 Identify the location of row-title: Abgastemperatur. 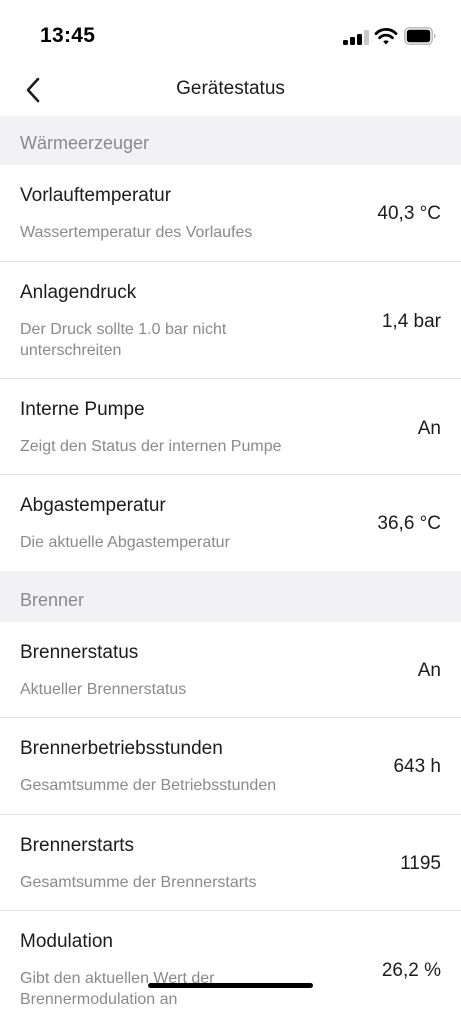
(93, 505).